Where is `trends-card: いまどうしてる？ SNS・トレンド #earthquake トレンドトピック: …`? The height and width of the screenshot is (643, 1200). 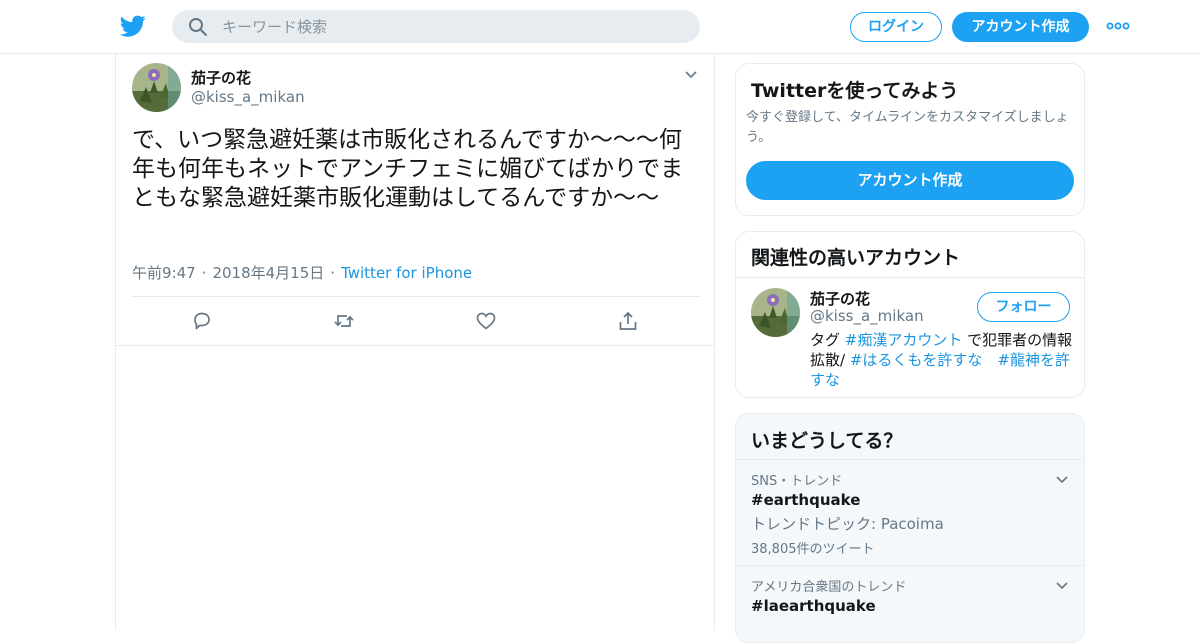
trends-card: いまどうしてる？ SNS・トレンド #earthquake トレンドトピック: … is located at coordinates (910, 528).